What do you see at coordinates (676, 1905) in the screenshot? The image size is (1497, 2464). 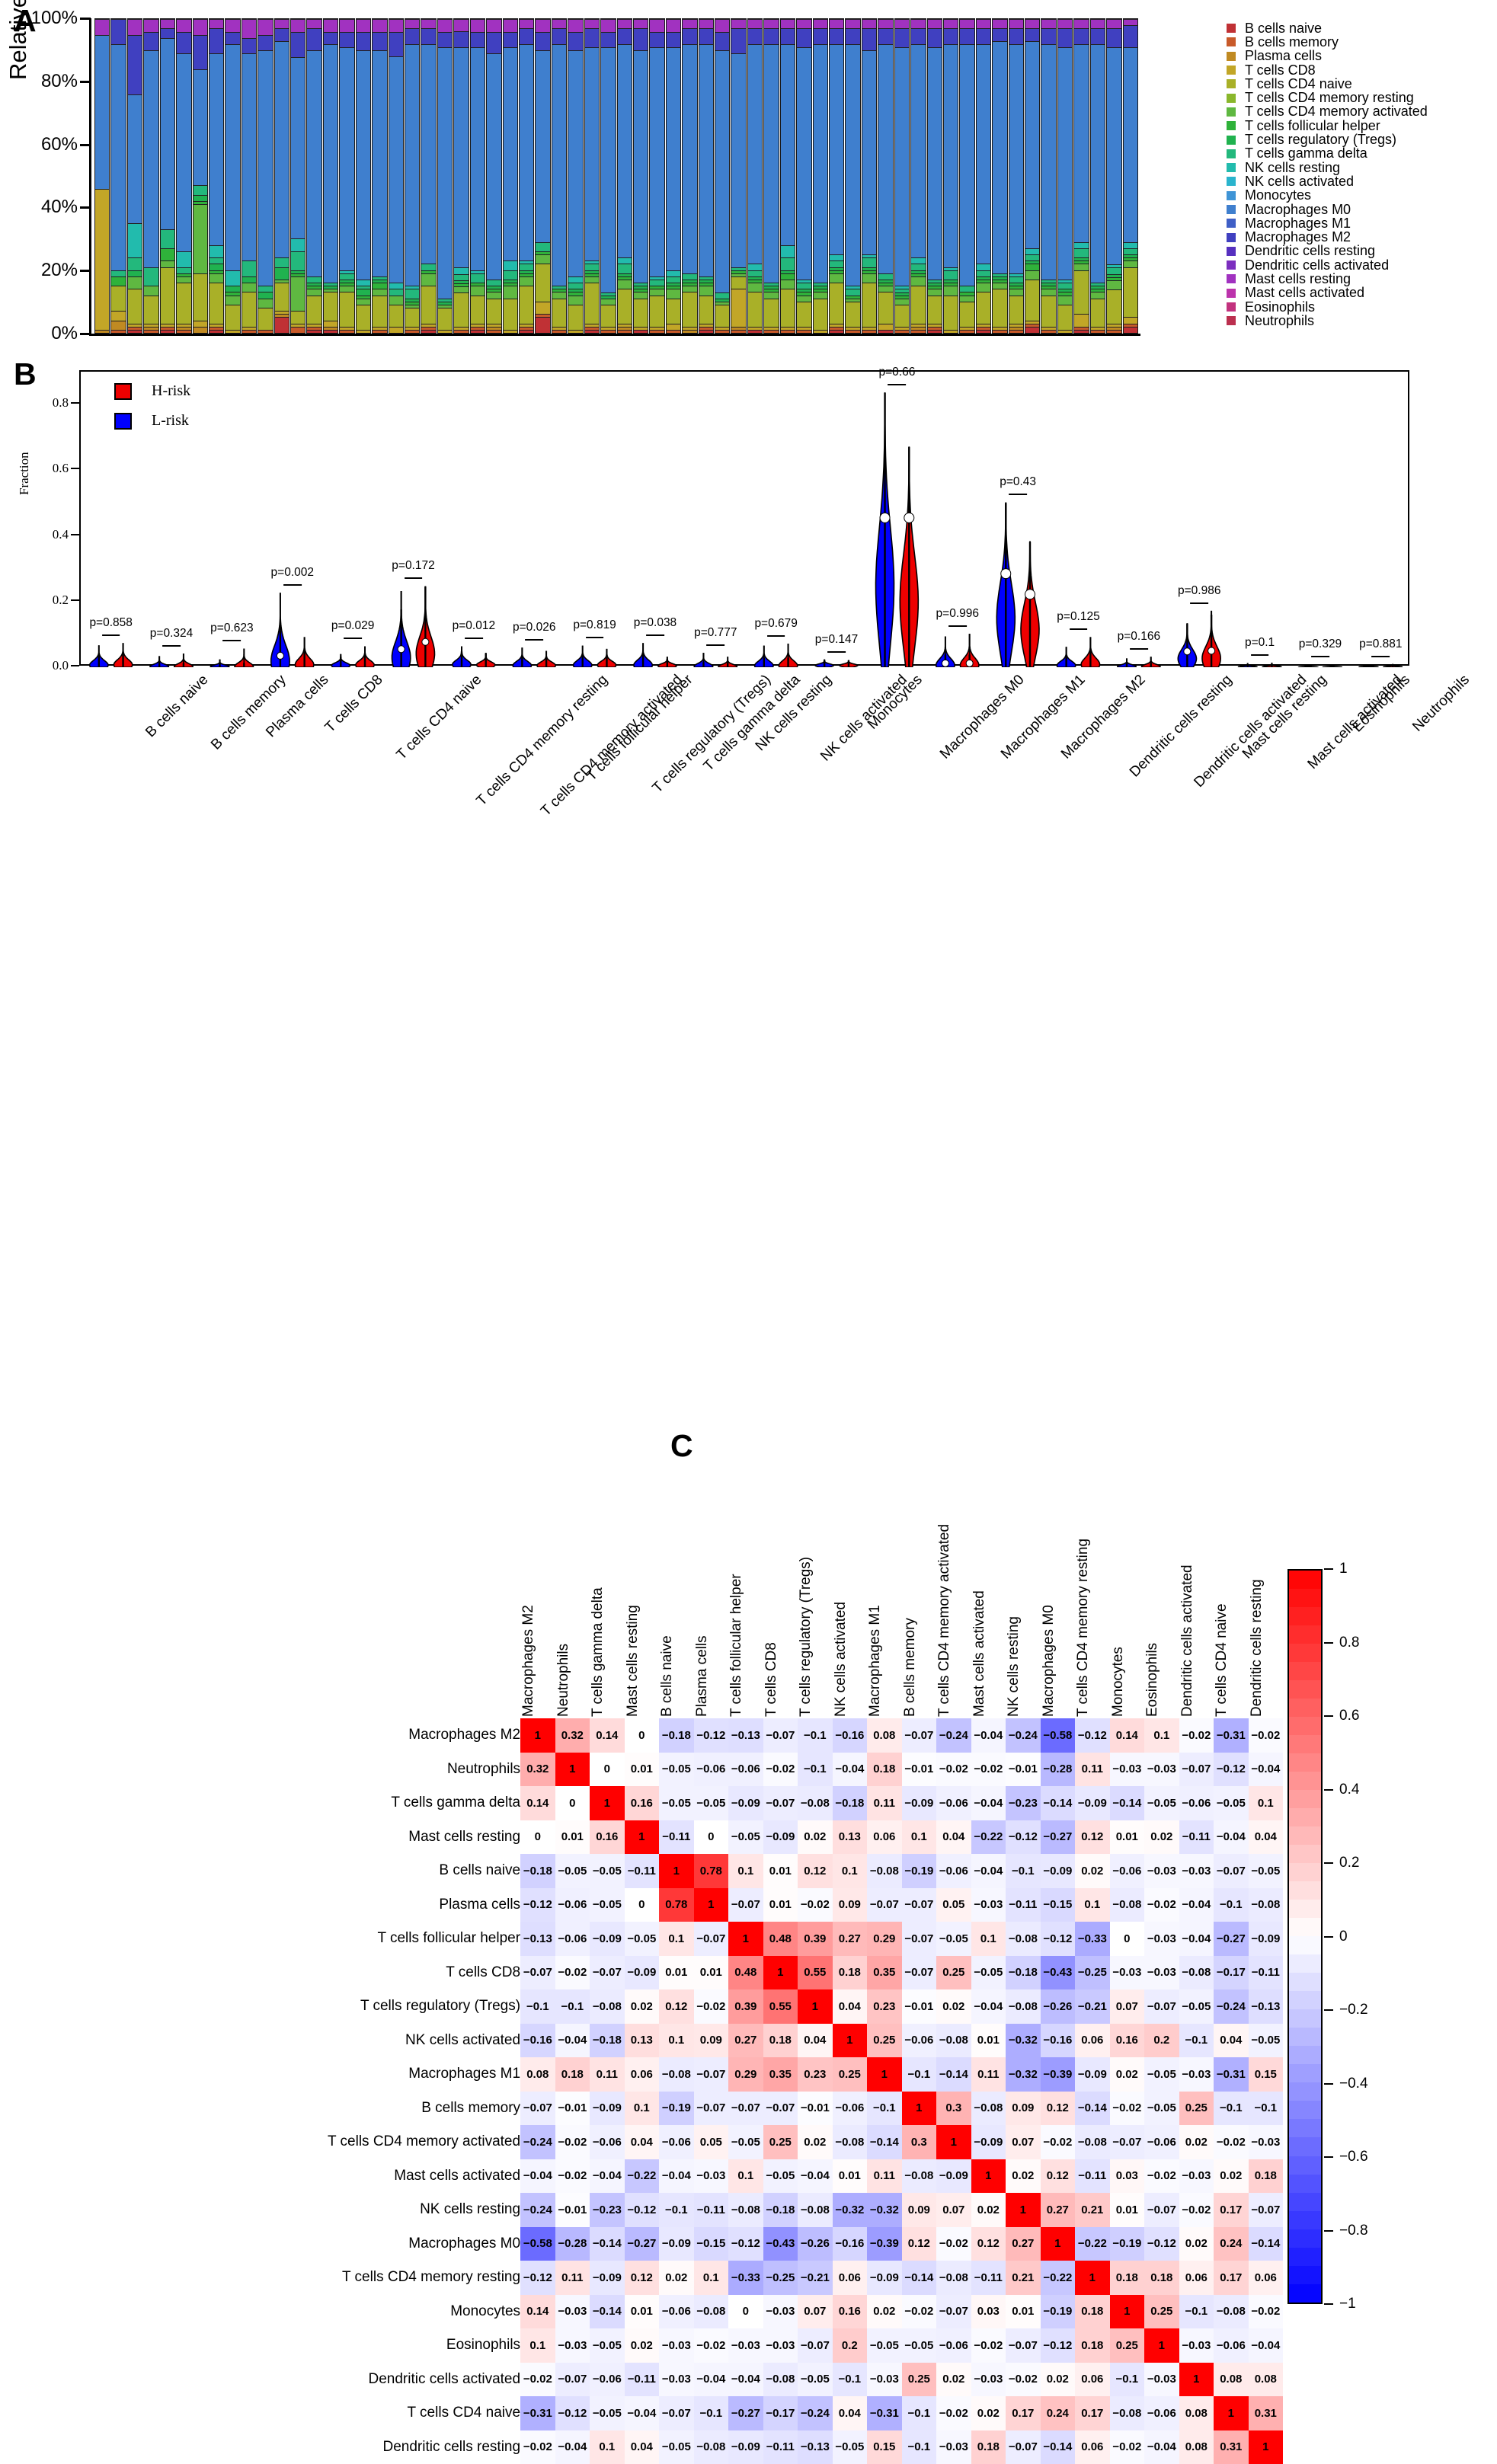 I see `heatmap-cell: 0.78` at bounding box center [676, 1905].